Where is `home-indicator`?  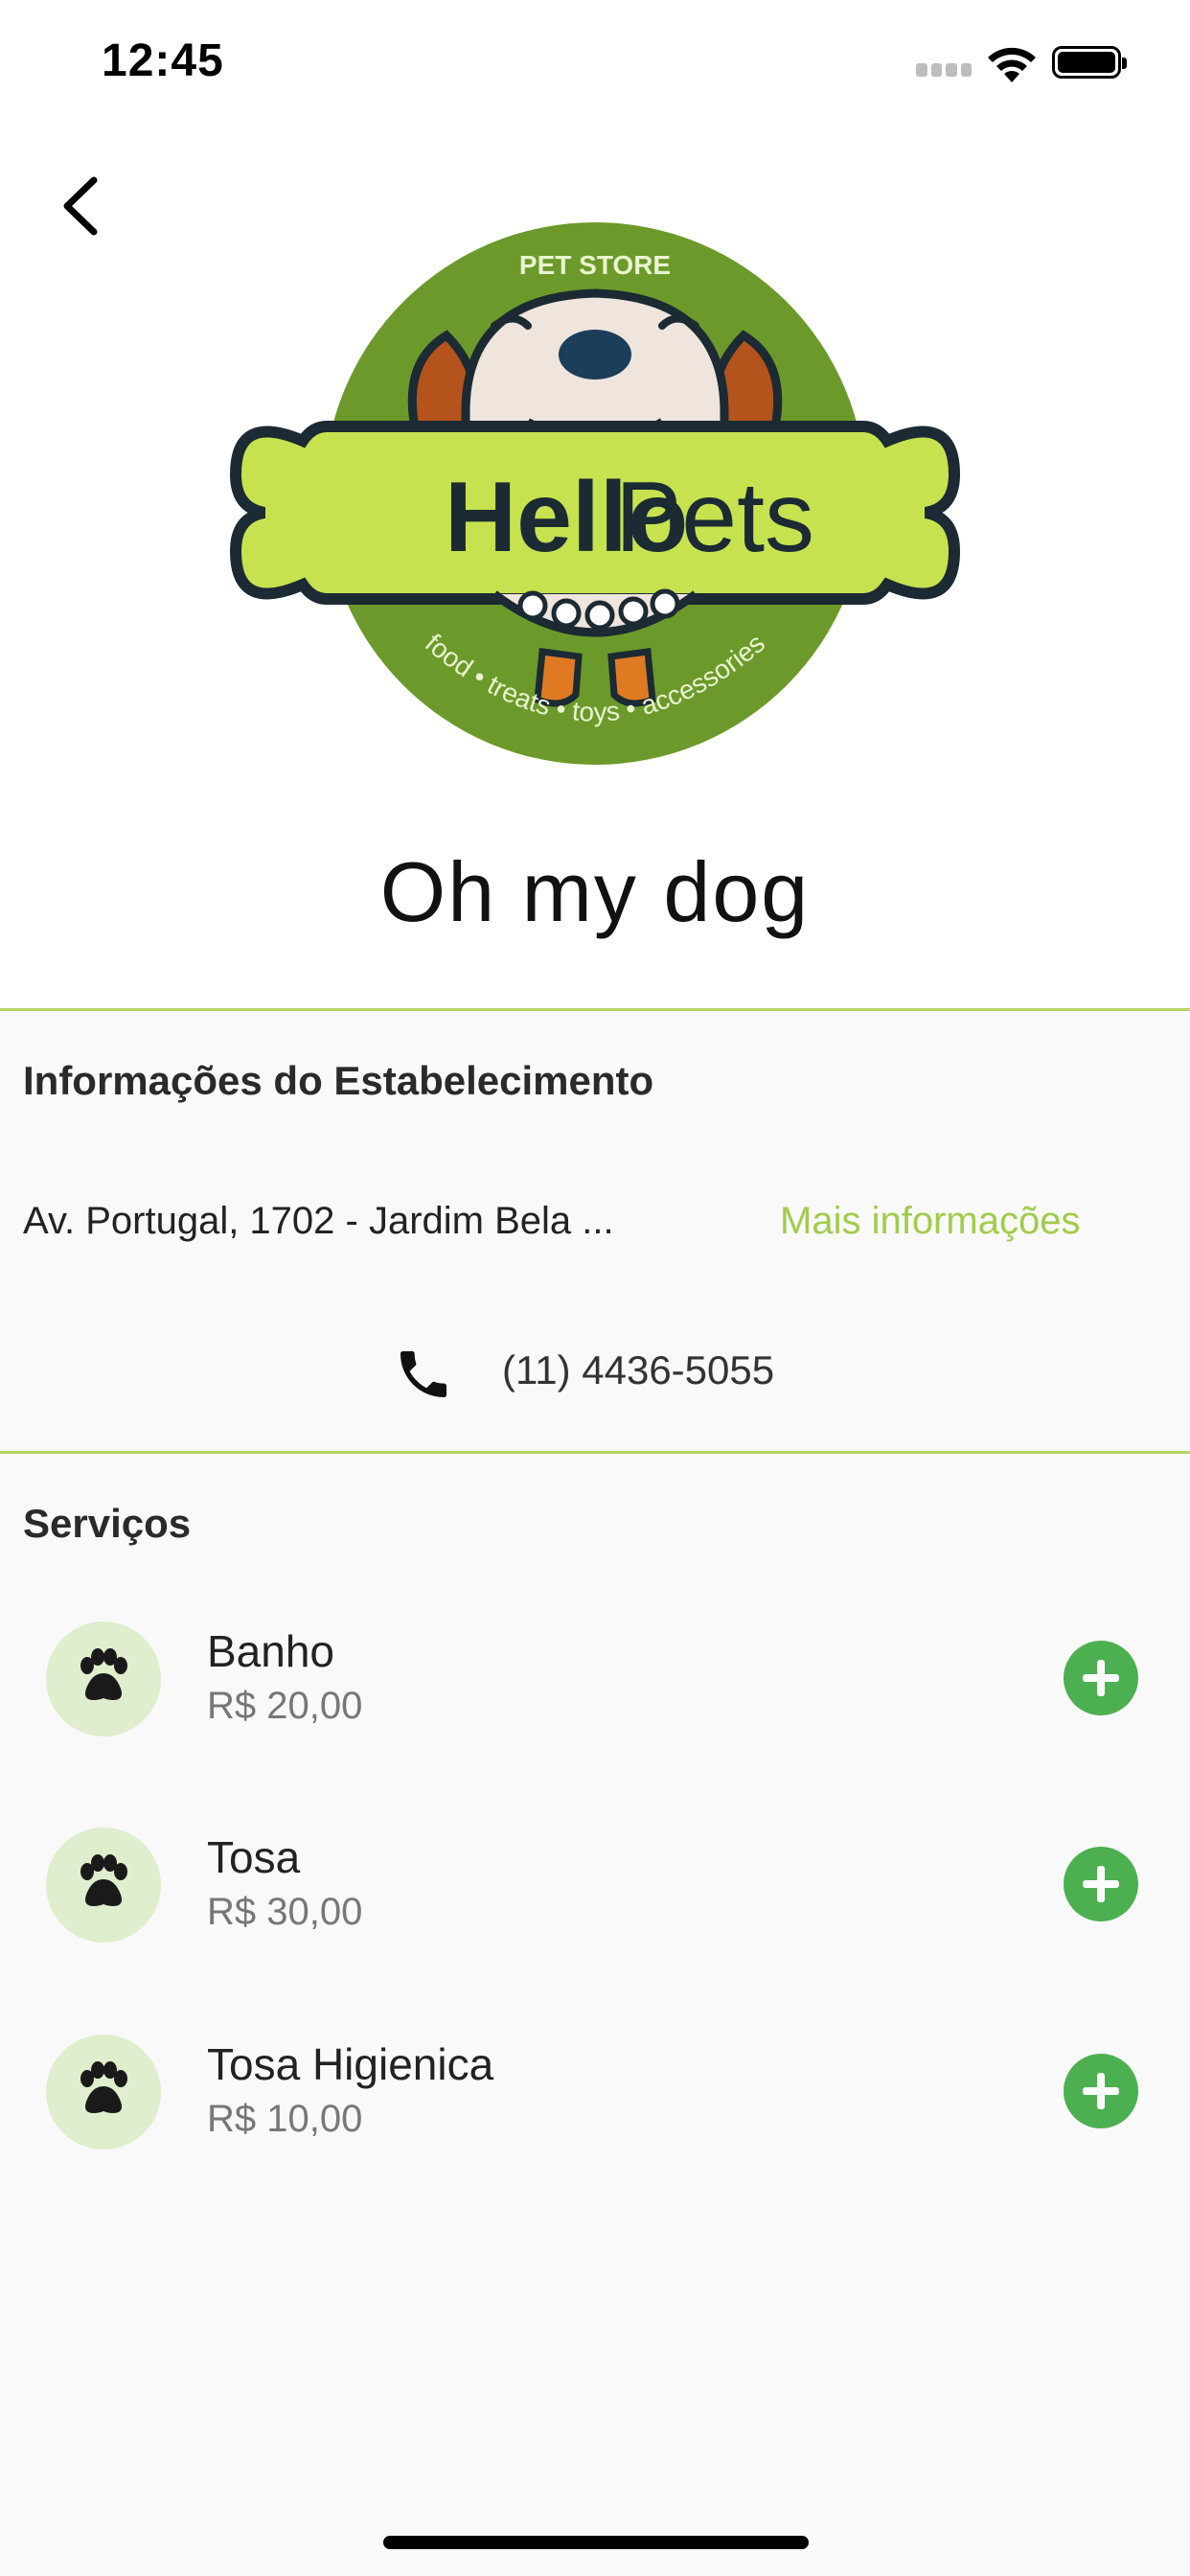 home-indicator is located at coordinates (596, 2542).